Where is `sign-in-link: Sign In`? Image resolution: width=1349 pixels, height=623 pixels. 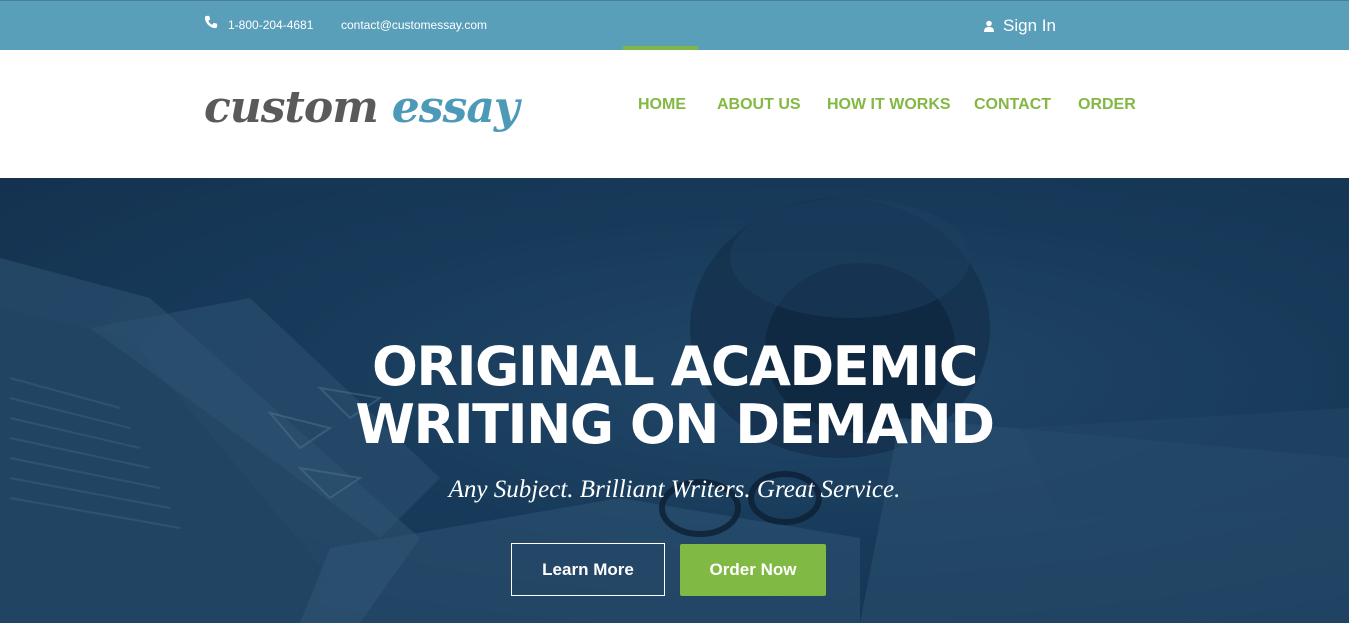 sign-in-link: Sign In is located at coordinates (1019, 26).